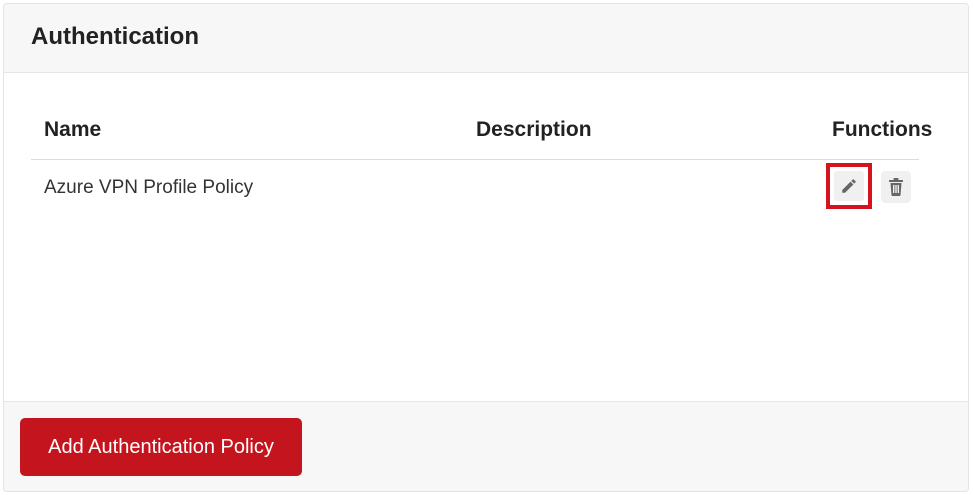 Image resolution: width=973 pixels, height=495 pixels. What do you see at coordinates (534, 129) in the screenshot?
I see `column-header-description: Description` at bounding box center [534, 129].